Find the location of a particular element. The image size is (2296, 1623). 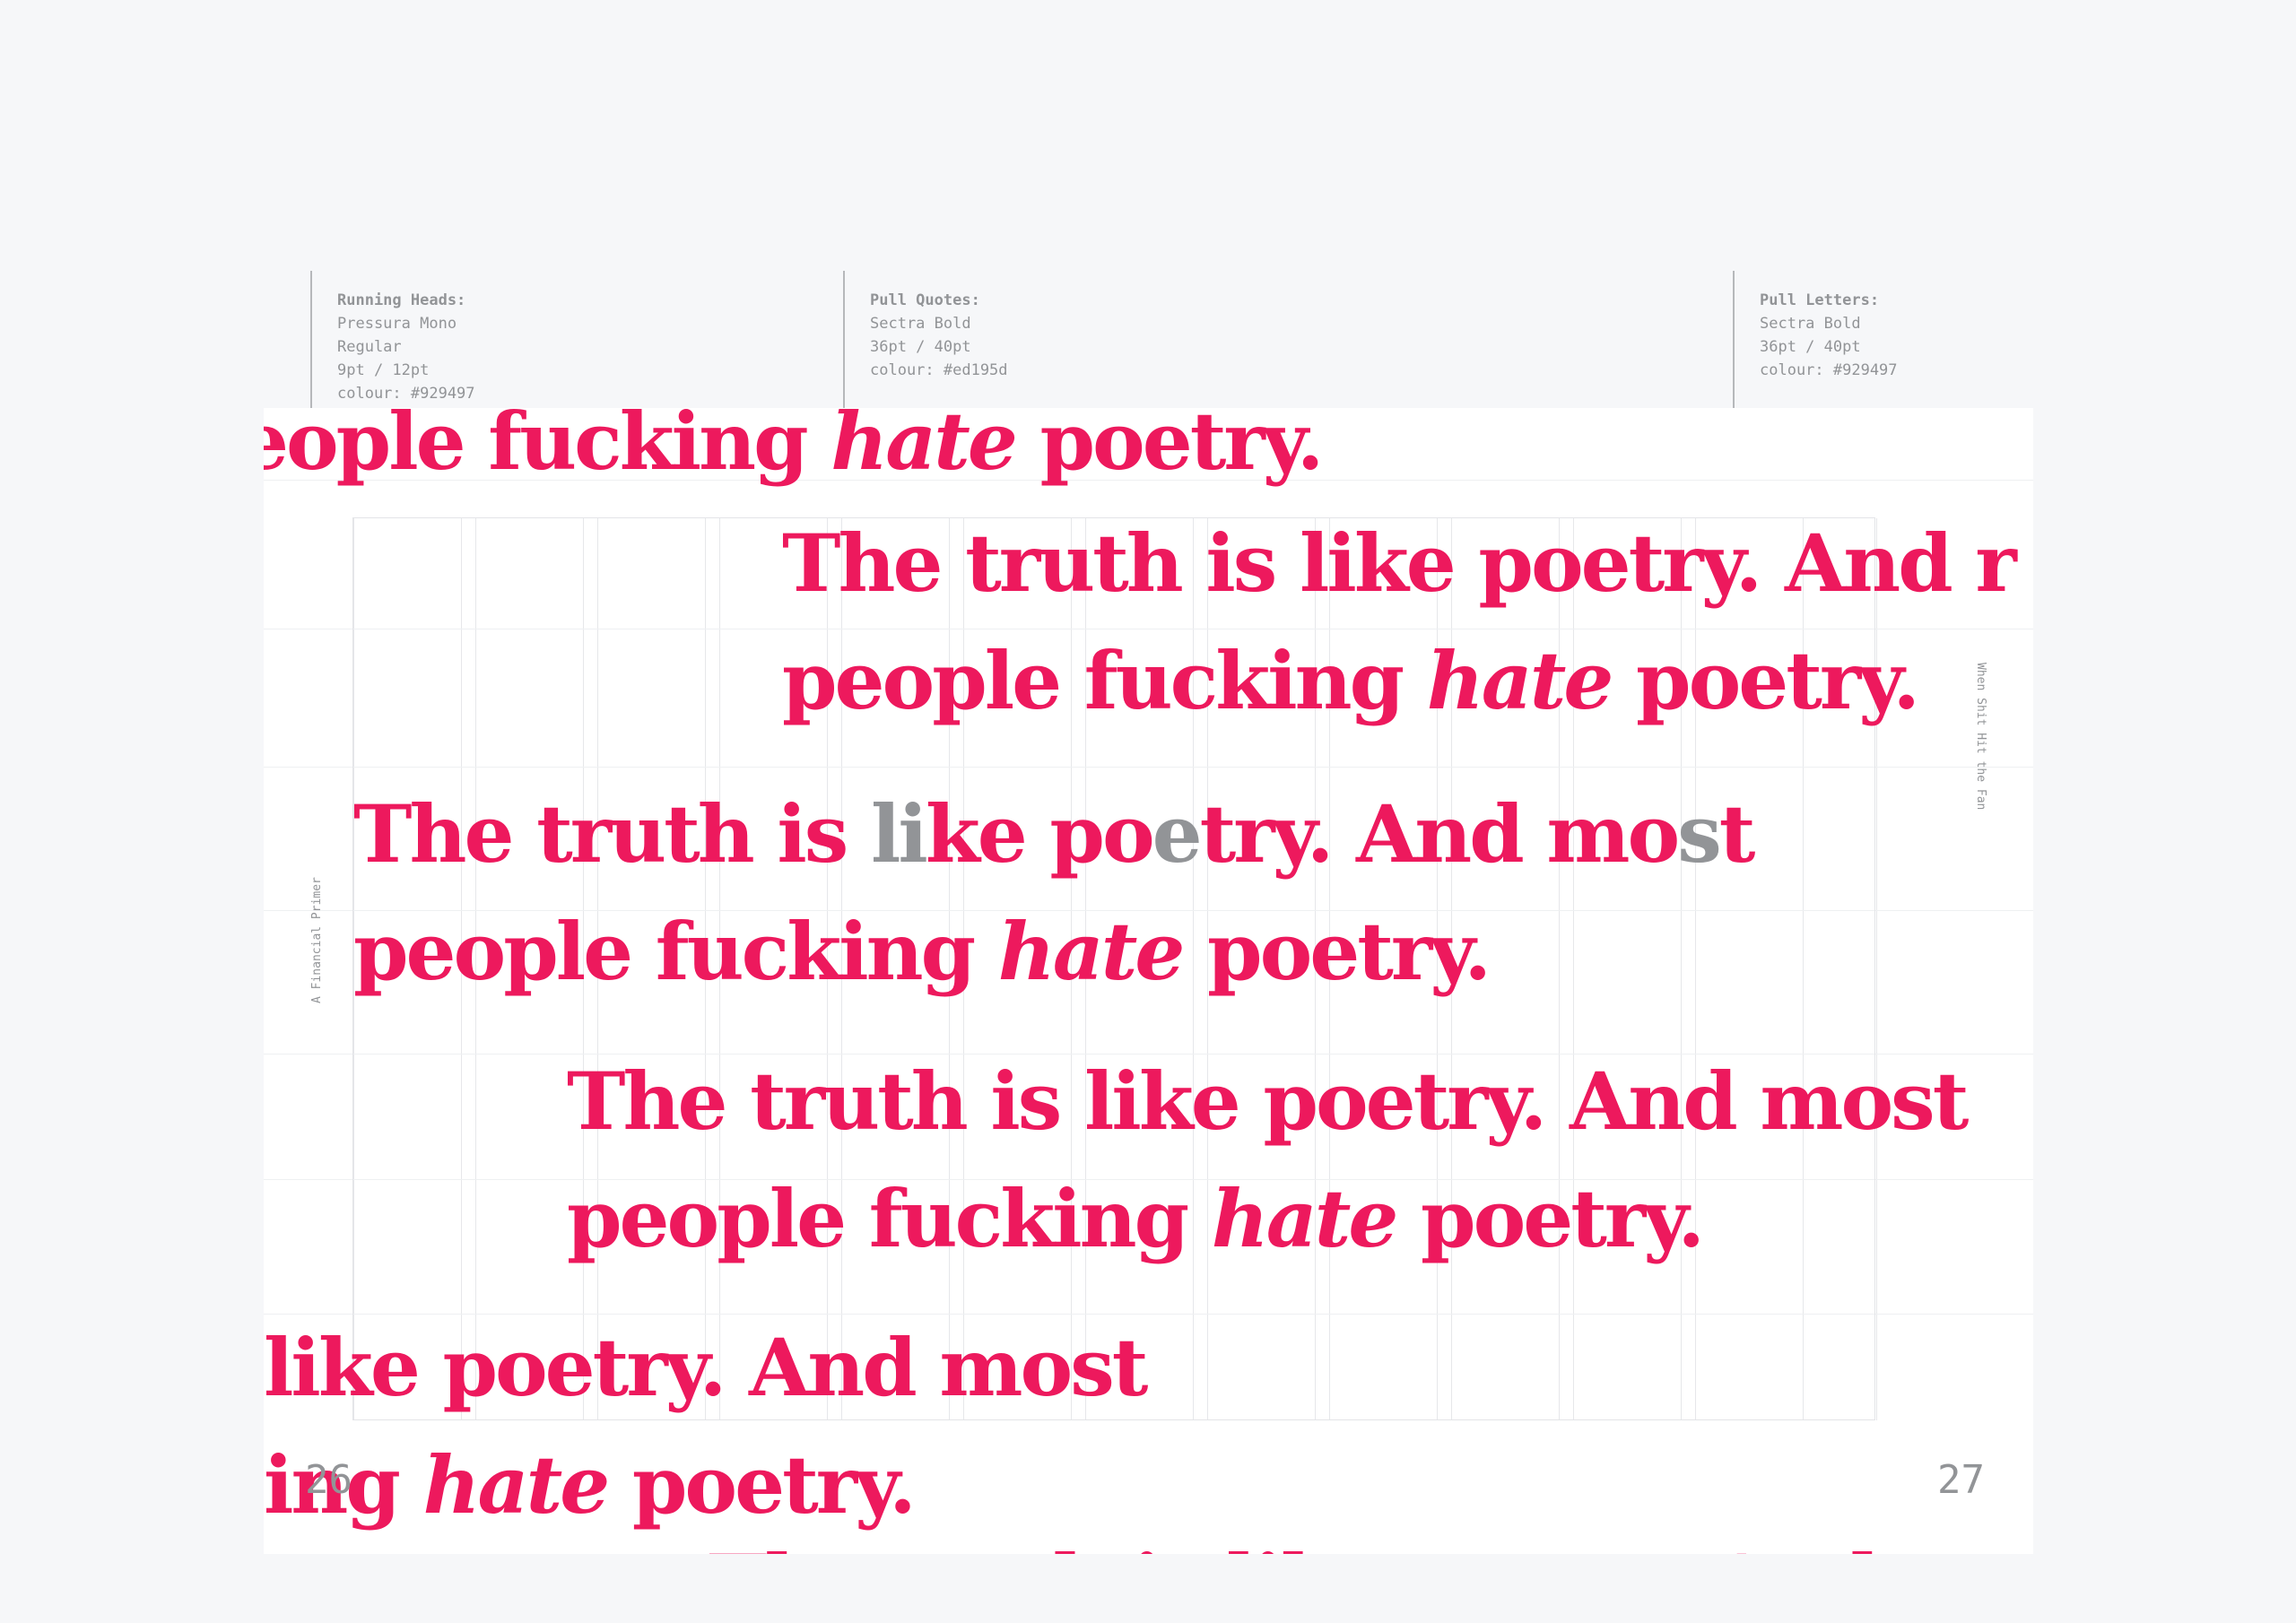

quote-text: eople fucking is located at coordinates (547, 448).